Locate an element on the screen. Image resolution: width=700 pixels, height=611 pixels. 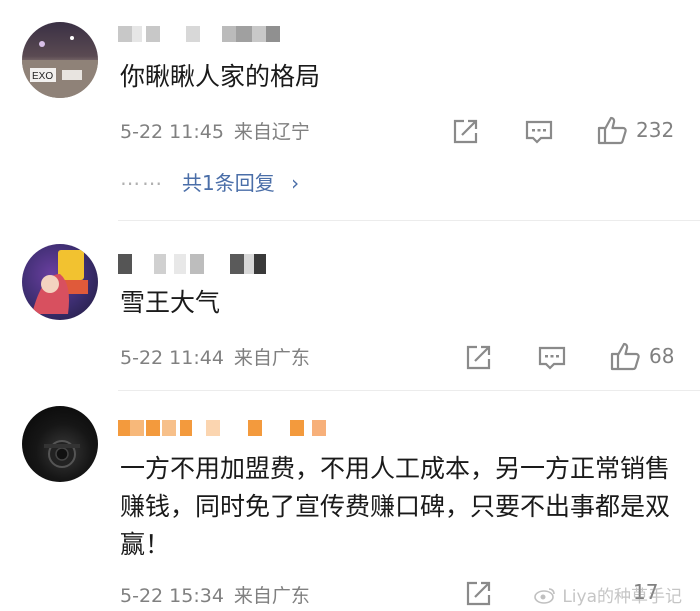
replies-count: 共1条回复 is located at coordinates (228, 183).